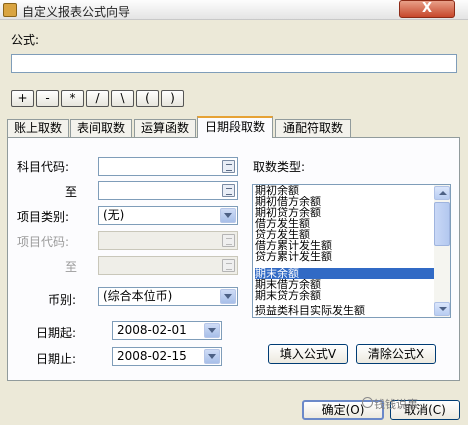 This screenshot has width=468, height=425. What do you see at coordinates (147, 98) in the screenshot?
I see `open-paren-button: (` at bounding box center [147, 98].